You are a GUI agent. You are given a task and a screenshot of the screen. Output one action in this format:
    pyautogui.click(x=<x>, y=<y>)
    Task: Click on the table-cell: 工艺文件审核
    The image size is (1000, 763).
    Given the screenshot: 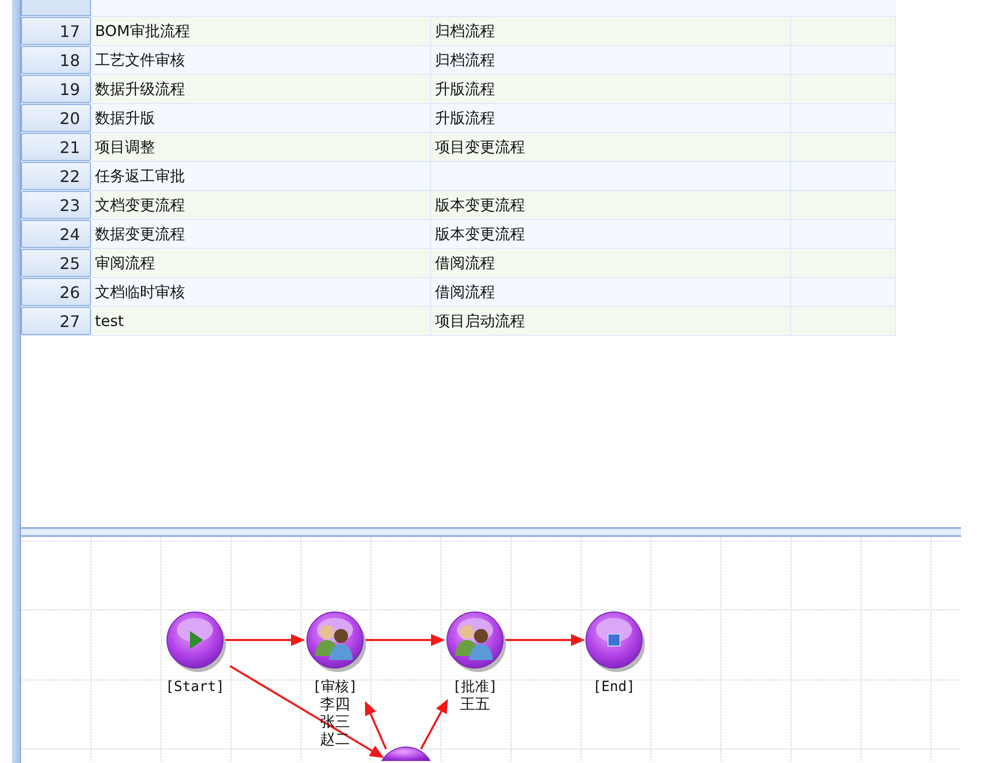 What is the action you would take?
    pyautogui.click(x=261, y=60)
    